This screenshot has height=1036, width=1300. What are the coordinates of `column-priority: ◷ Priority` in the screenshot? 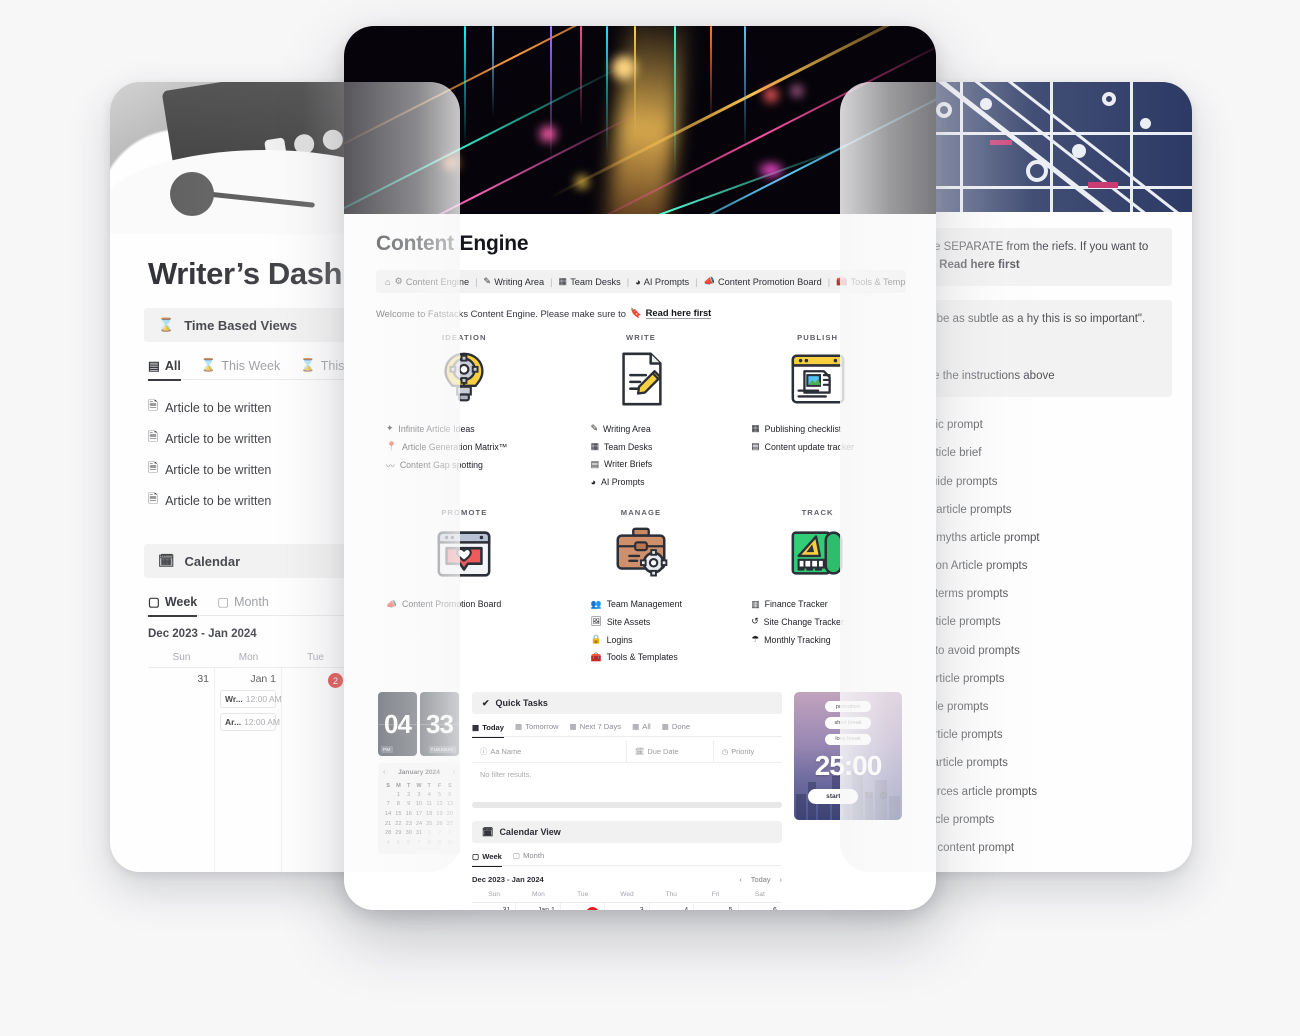 It's located at (748, 751).